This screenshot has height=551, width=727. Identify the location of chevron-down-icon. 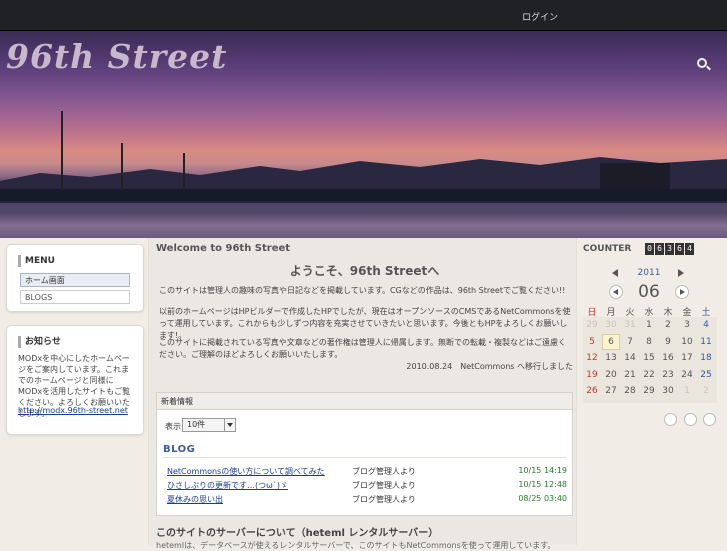
(229, 425).